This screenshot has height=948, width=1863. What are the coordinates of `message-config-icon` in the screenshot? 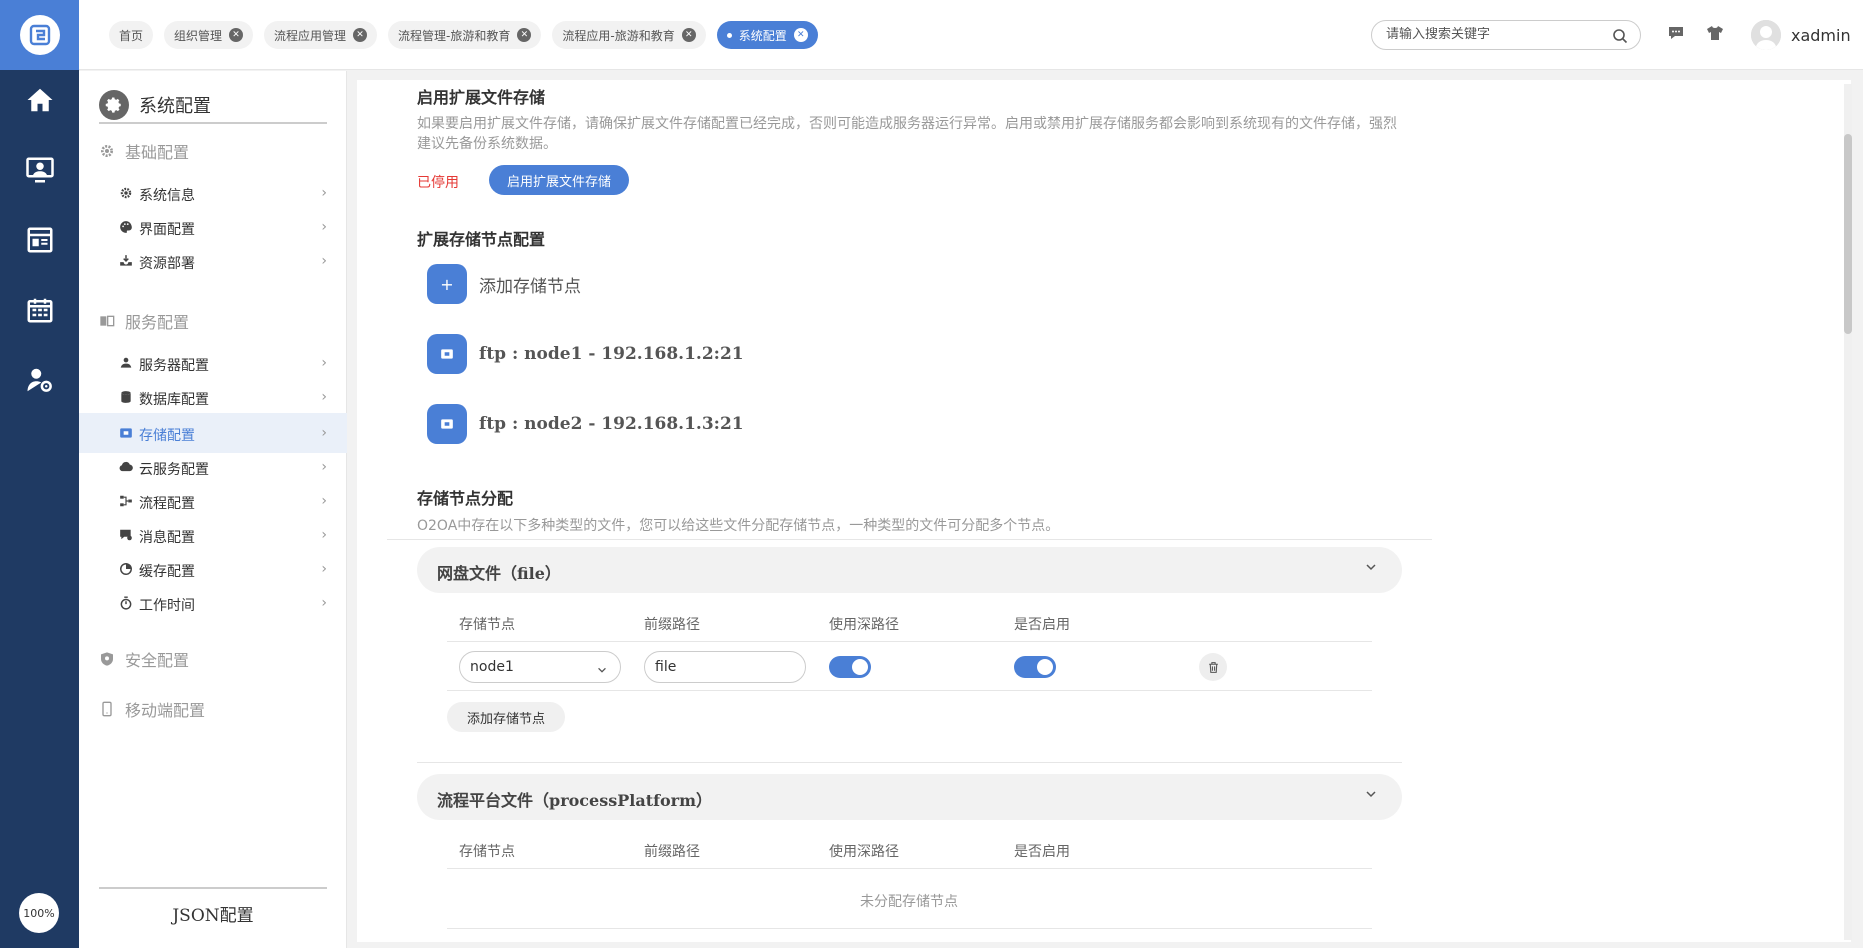 It's located at (126, 535).